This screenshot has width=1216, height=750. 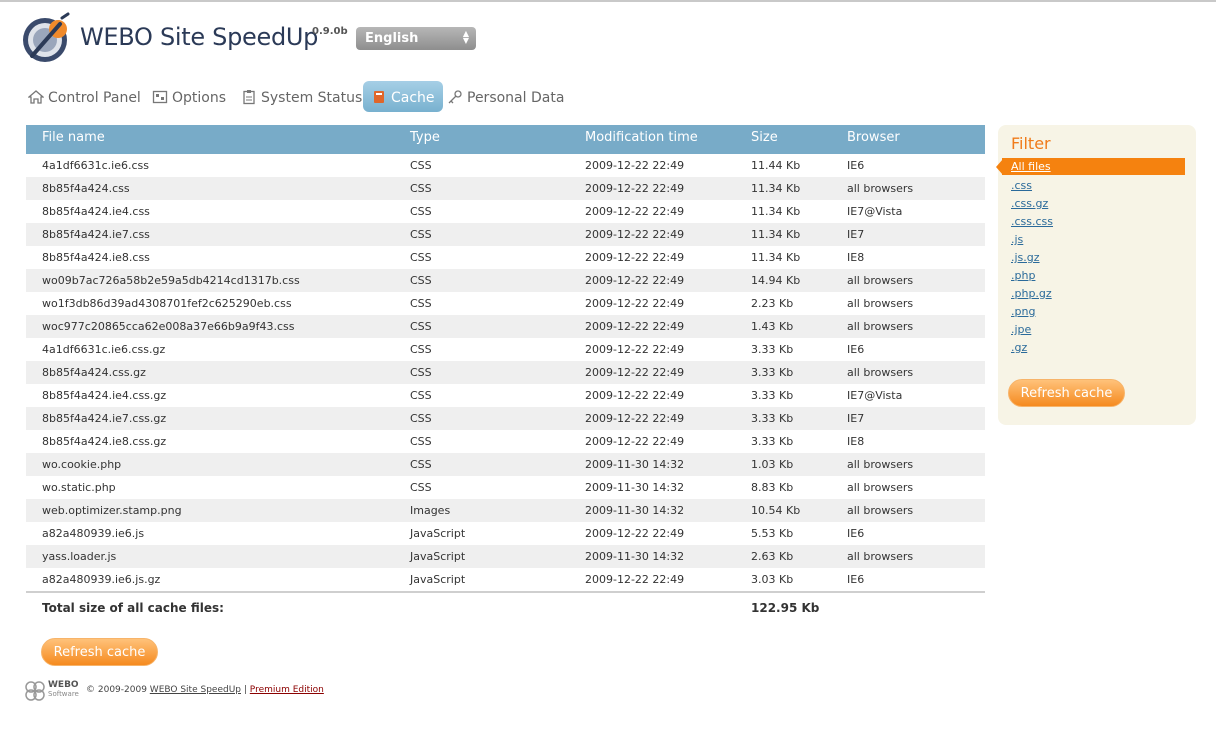 What do you see at coordinates (776, 234) in the screenshot?
I see `cell-size: 11.34 Kb` at bounding box center [776, 234].